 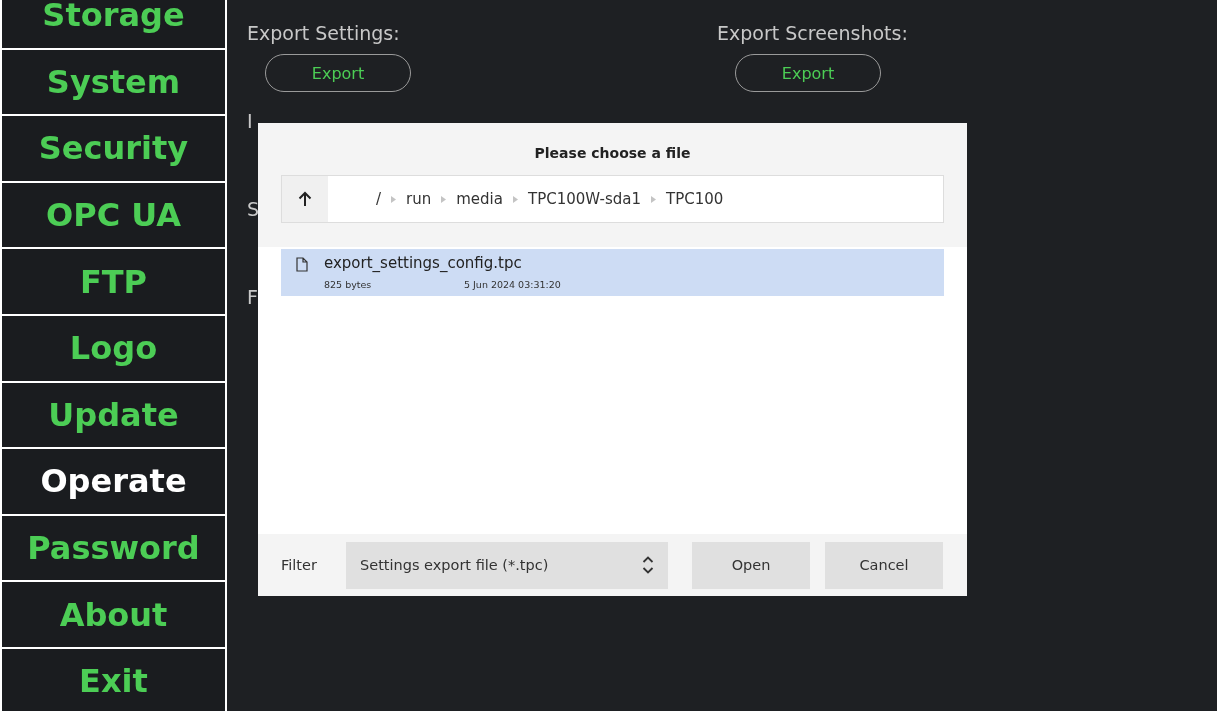 I want to click on breadcrumb-item: media, so click(x=479, y=199).